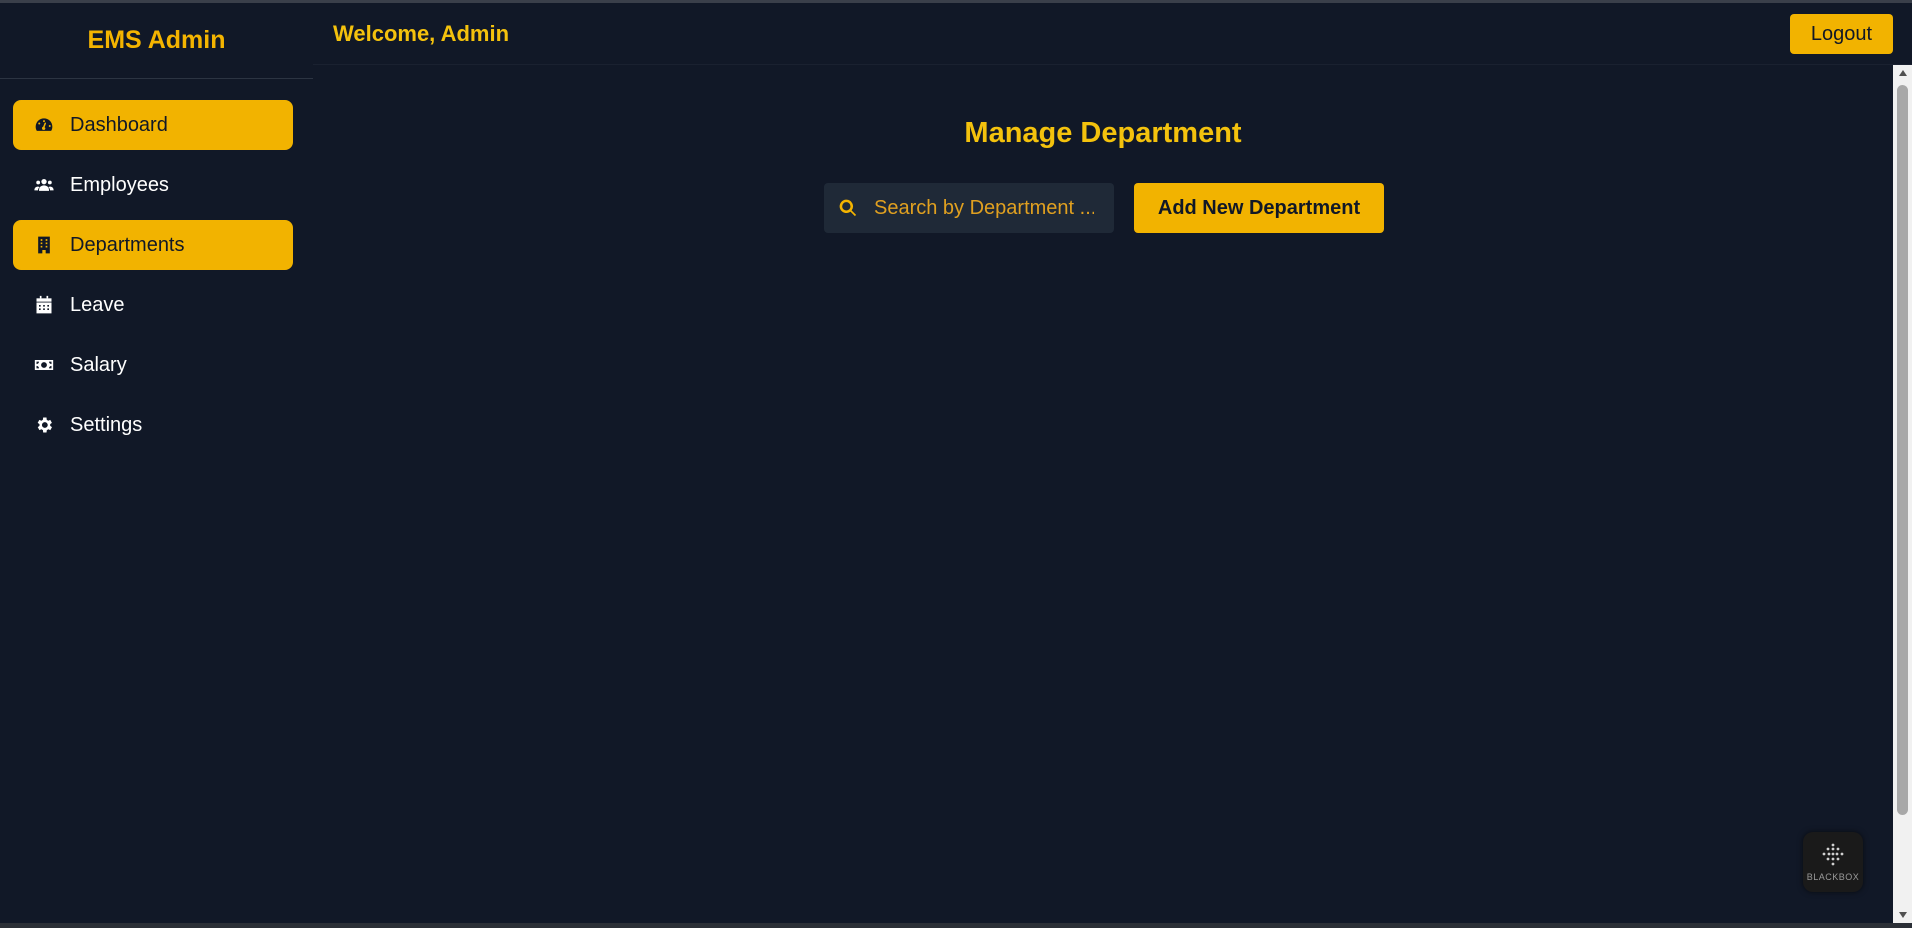 The image size is (1912, 928). I want to click on sidebar-item-dashboard: Dashboard, so click(153, 125).